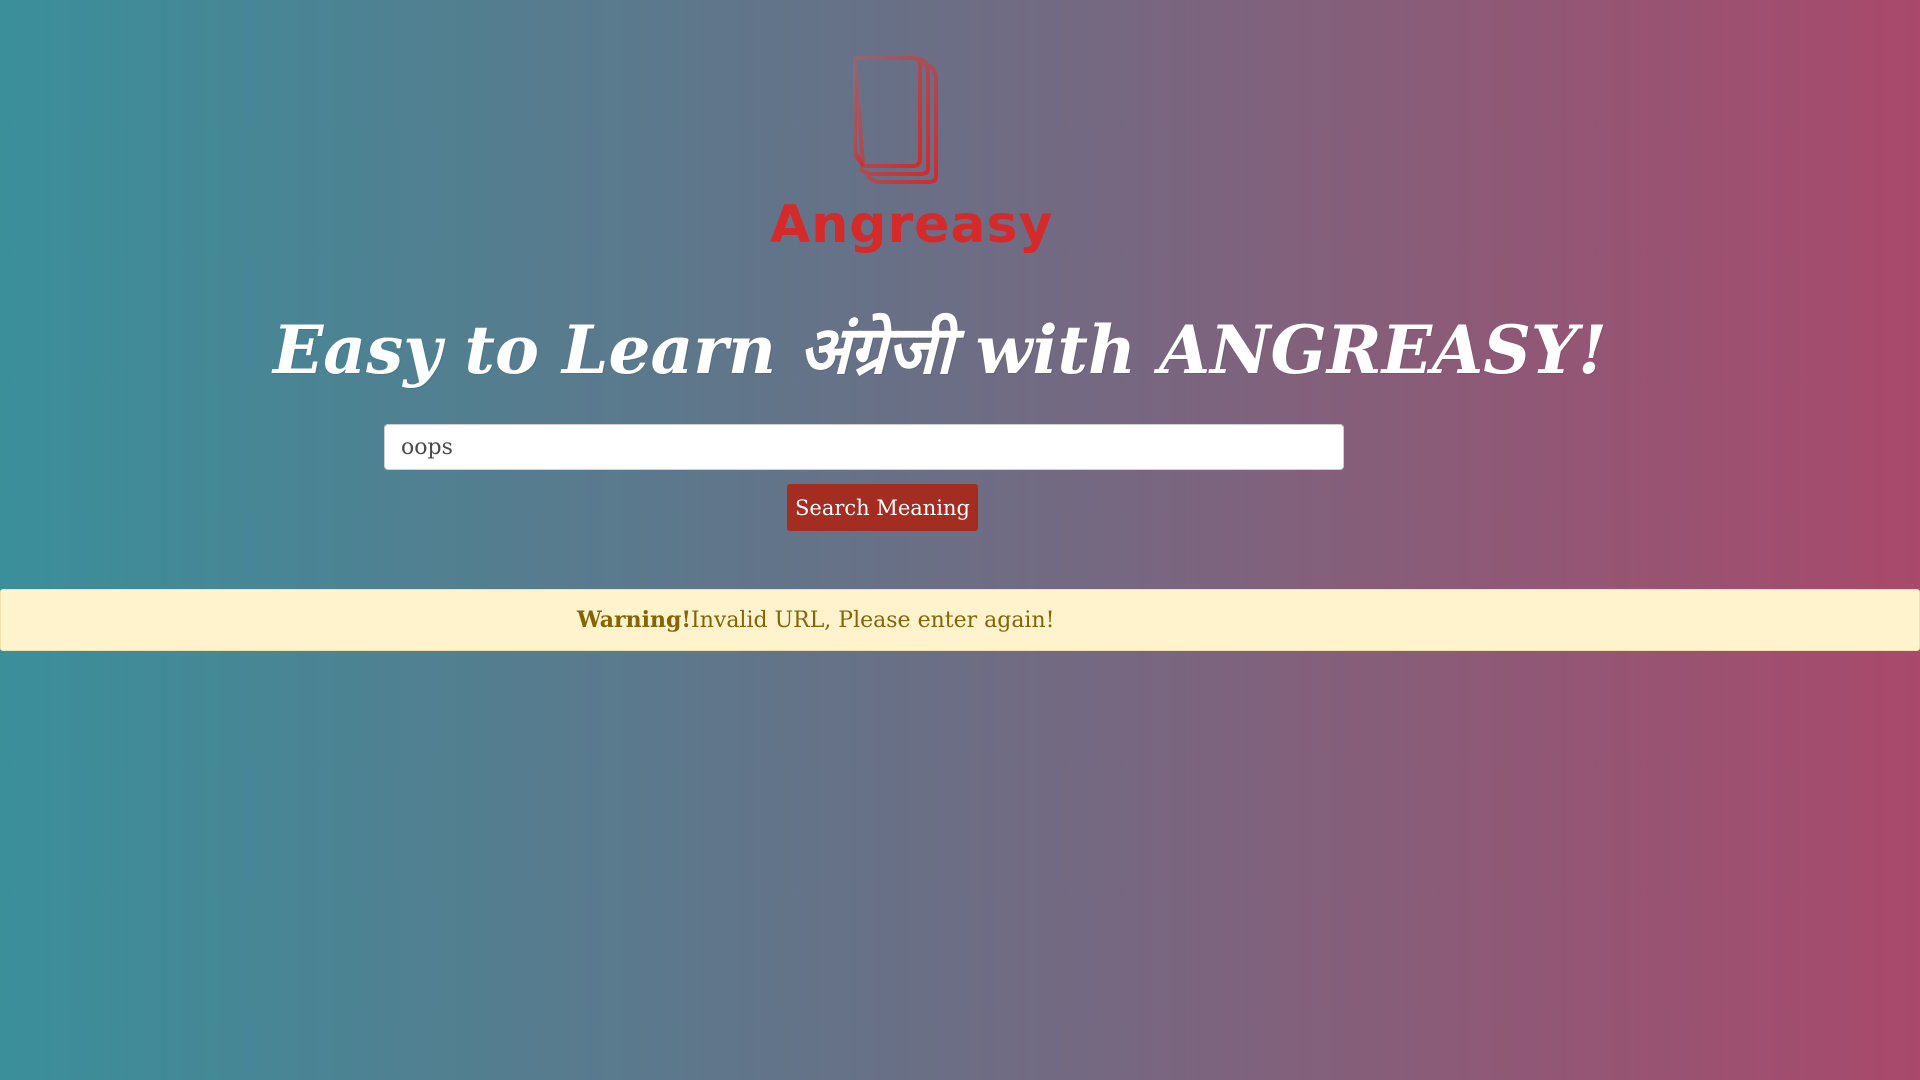  I want to click on alert-content: Warning!Invalid URL, Please enter again!, so click(815, 620).